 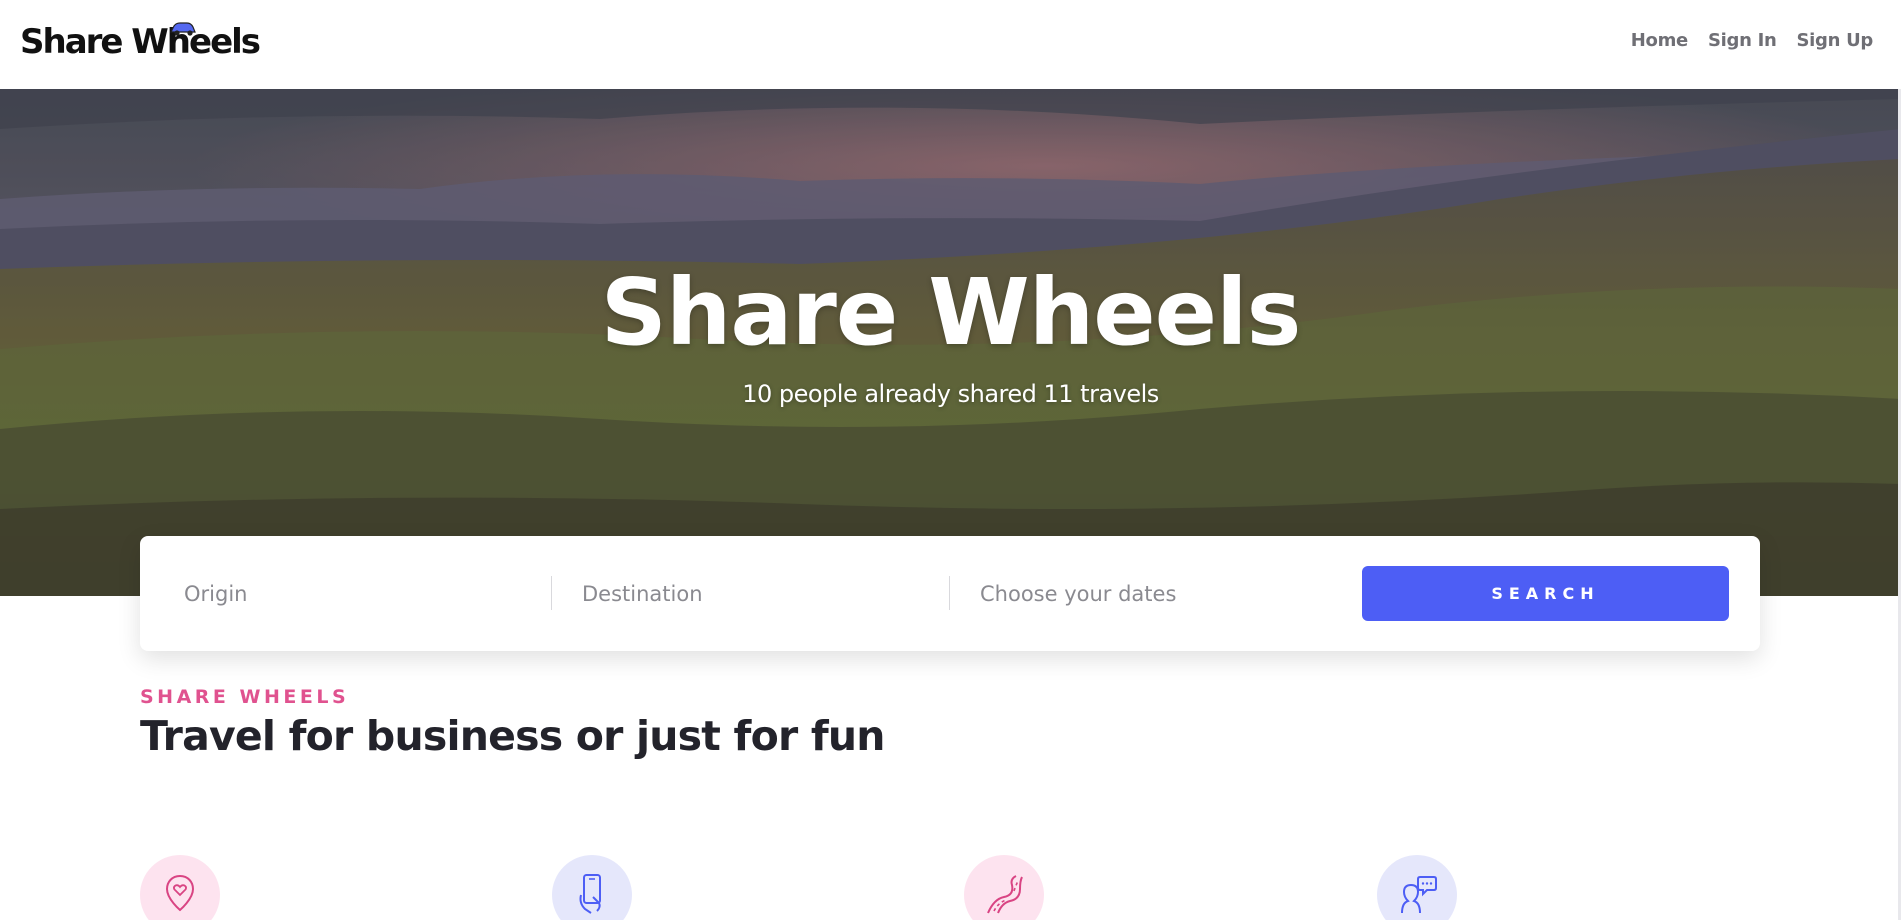 What do you see at coordinates (1545, 593) in the screenshot?
I see `search-button: SEARCH` at bounding box center [1545, 593].